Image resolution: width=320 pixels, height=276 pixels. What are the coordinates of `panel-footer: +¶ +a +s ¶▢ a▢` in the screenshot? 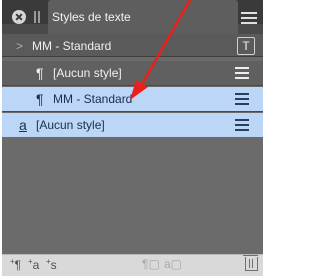 It's located at (132, 265).